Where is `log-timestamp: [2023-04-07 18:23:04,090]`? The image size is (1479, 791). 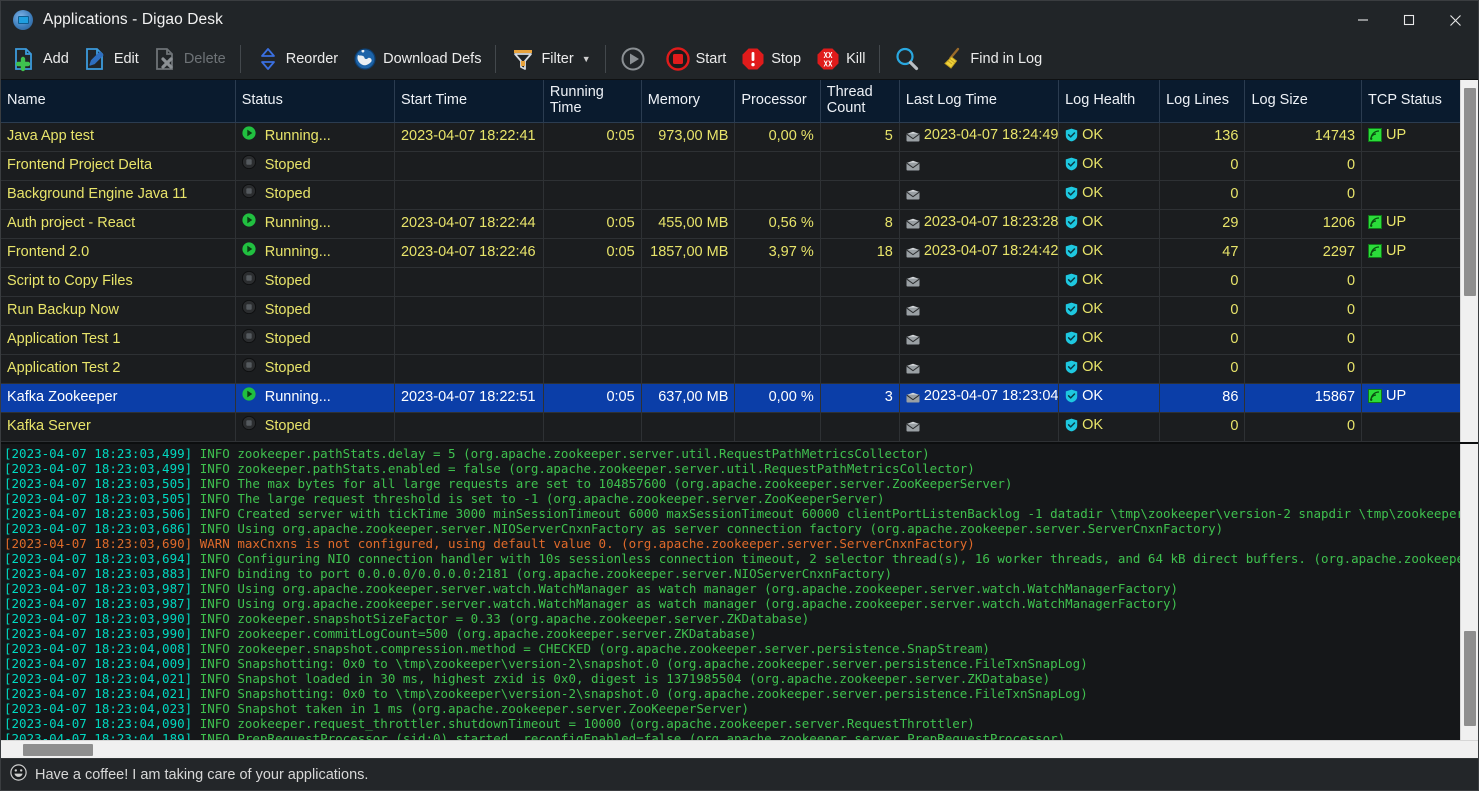
log-timestamp: [2023-04-07 18:23:04,090] is located at coordinates (98, 723).